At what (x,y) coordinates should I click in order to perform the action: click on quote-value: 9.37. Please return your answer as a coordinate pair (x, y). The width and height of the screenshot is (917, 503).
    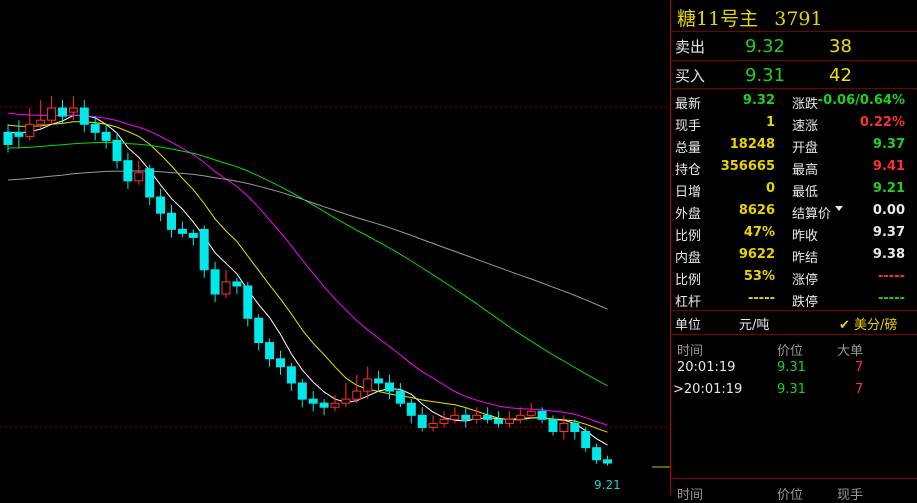
    Looking at the image, I should click on (888, 144).